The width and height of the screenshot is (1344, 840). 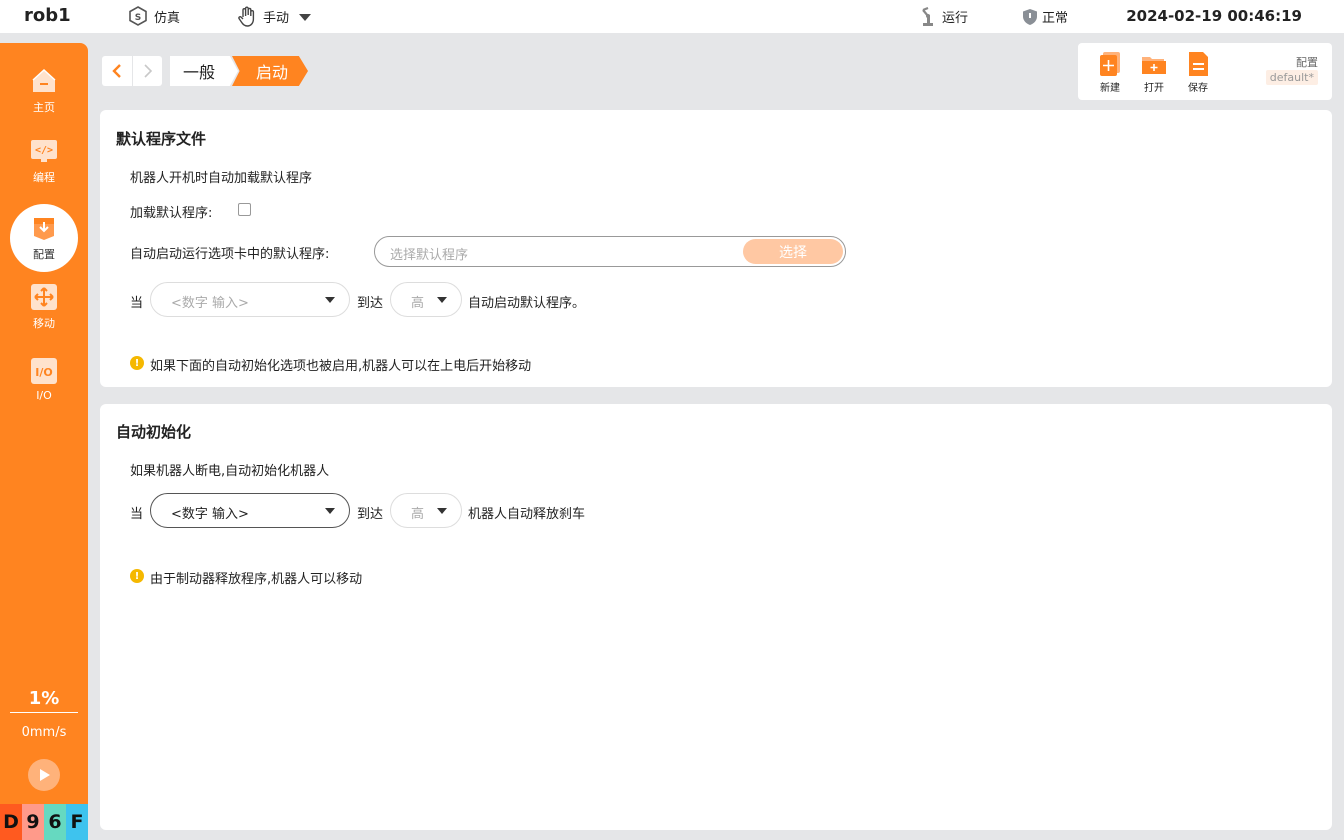 What do you see at coordinates (1030, 16) in the screenshot?
I see `shield-icon` at bounding box center [1030, 16].